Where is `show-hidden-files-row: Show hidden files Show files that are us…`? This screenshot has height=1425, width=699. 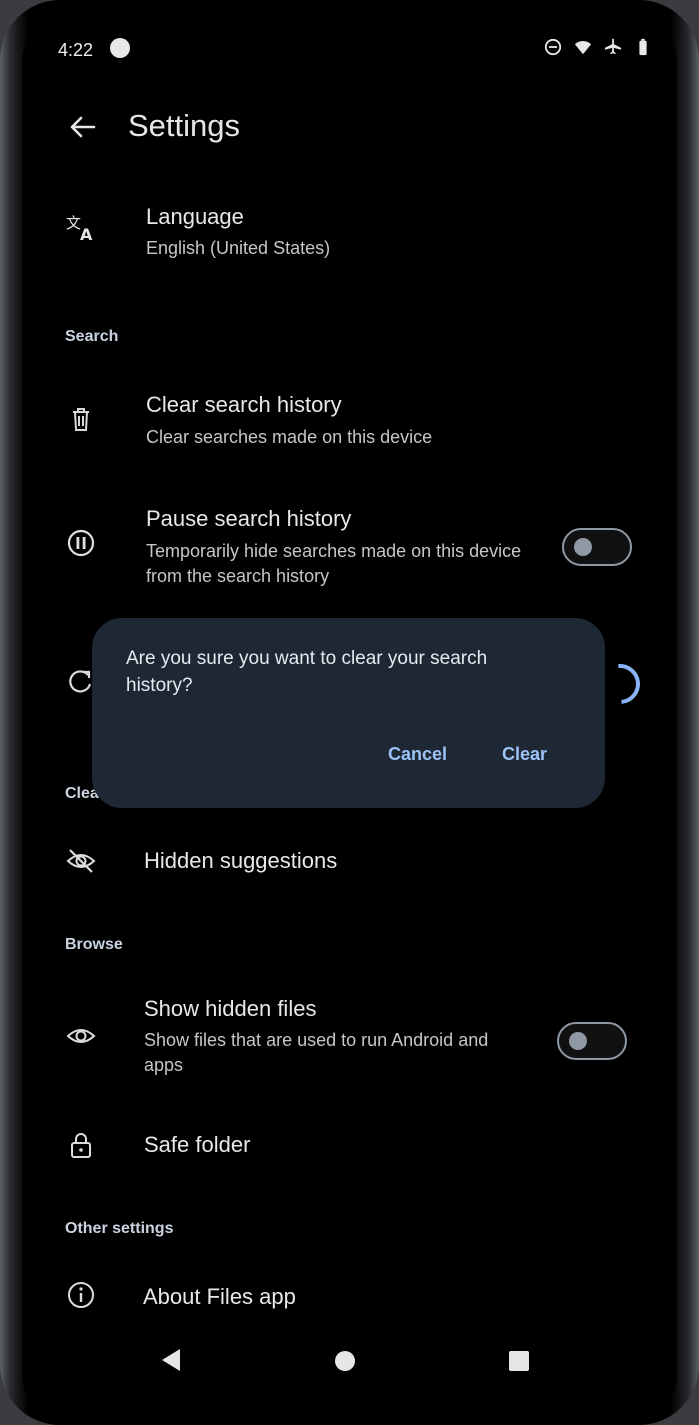
show-hidden-files-row: Show hidden files Show files that are us… is located at coordinates (347, 1040).